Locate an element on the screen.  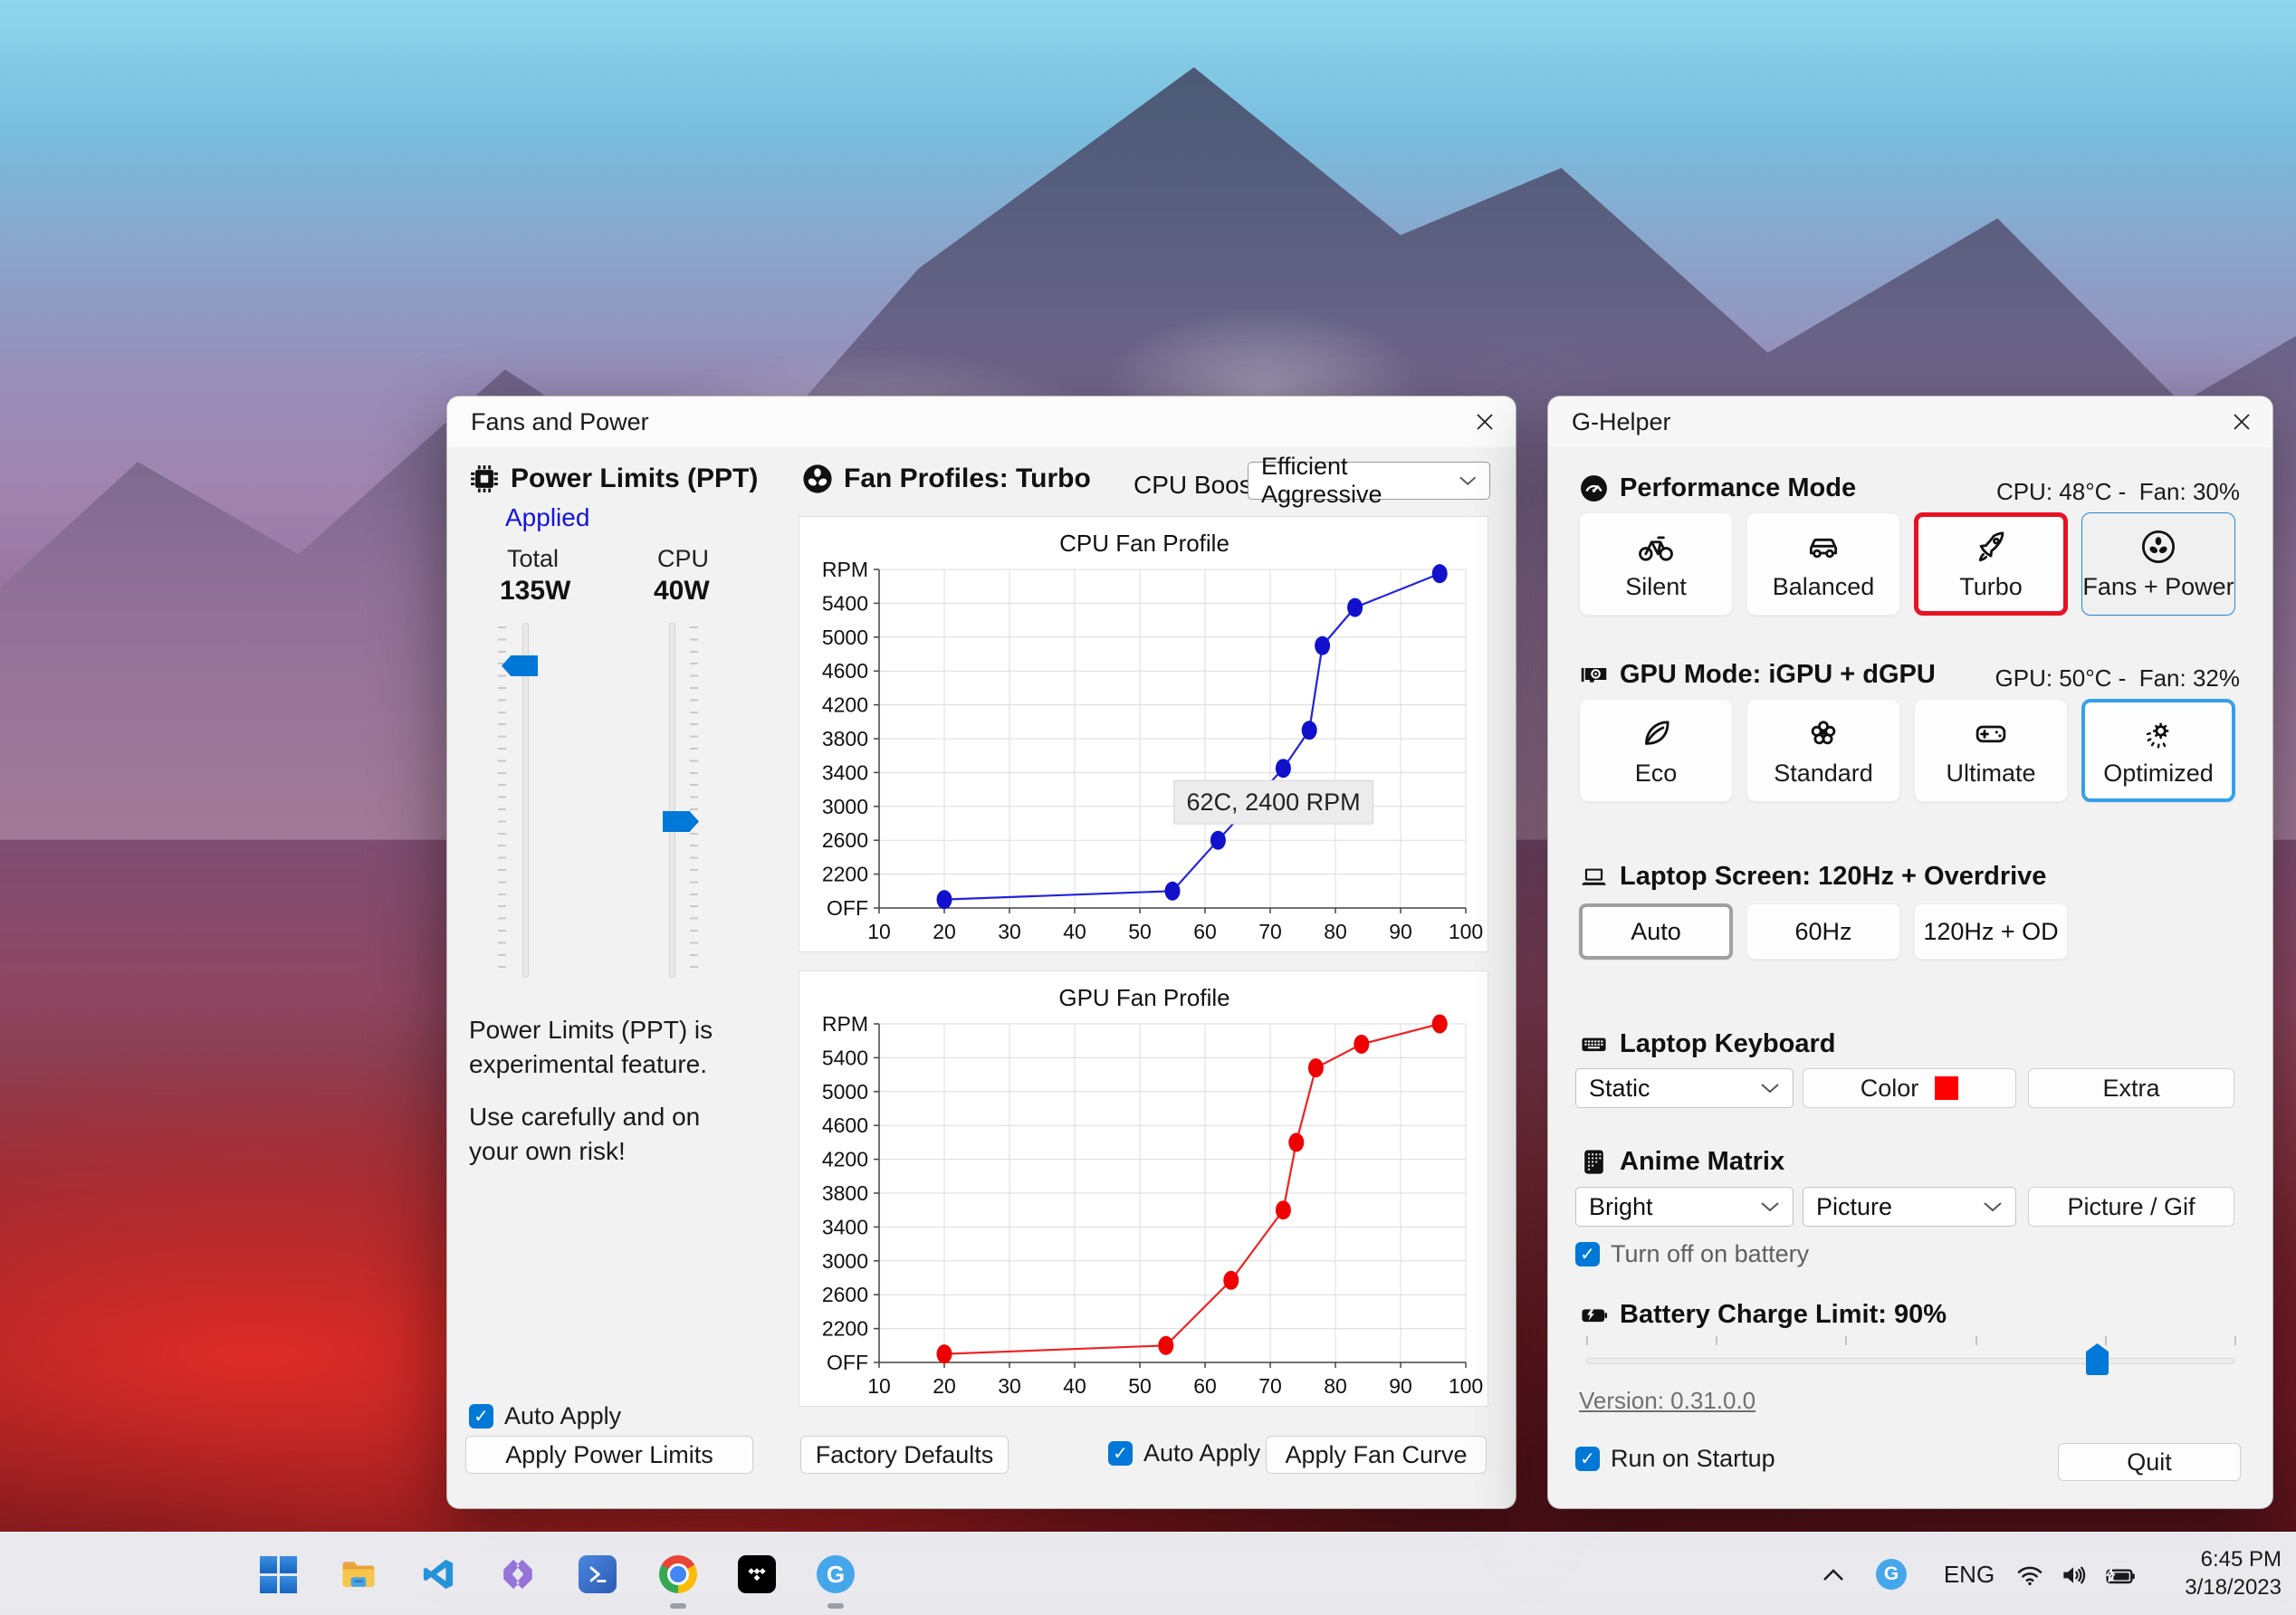
performance-mode-header: Performance Mode is located at coordinates (1717, 488).